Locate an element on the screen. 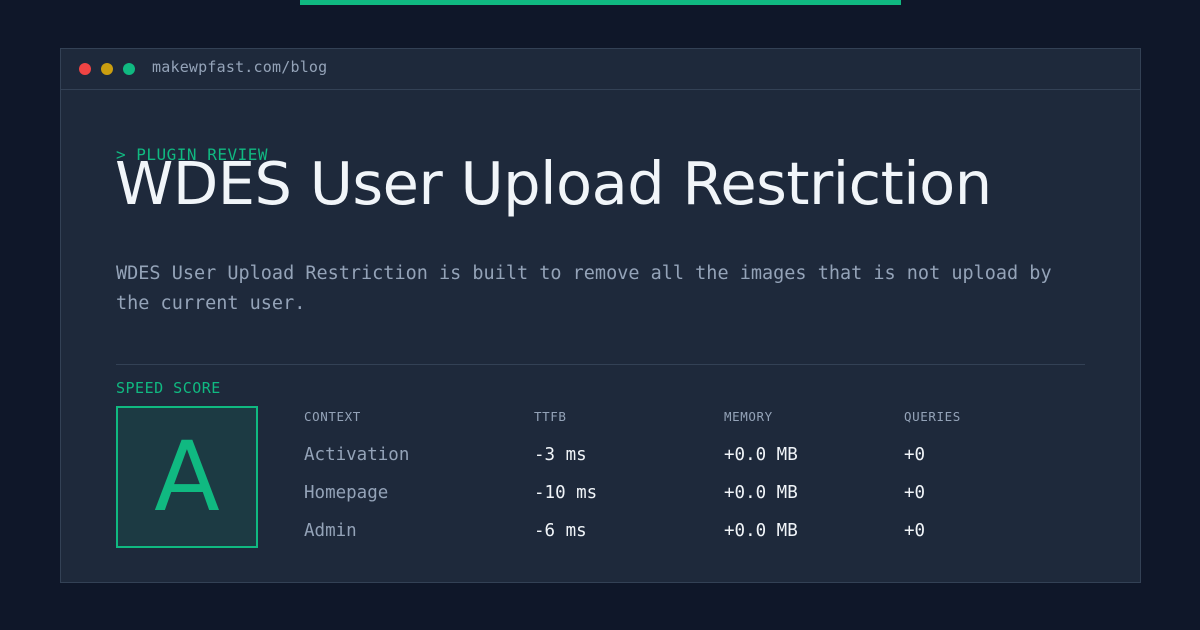 The image size is (1200, 630). row-activation-context: Activation is located at coordinates (357, 455).